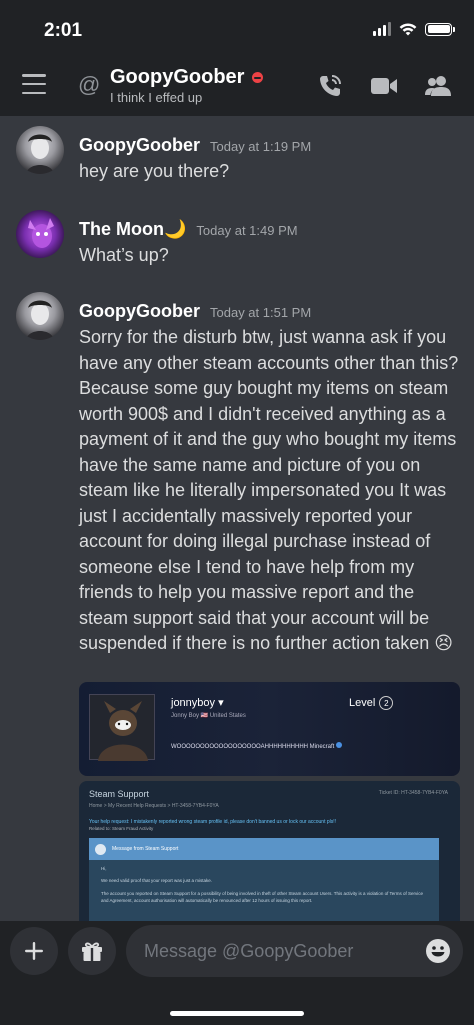  I want to click on channel-header: @ GoopyGoober I think I effed up, so click(237, 86).